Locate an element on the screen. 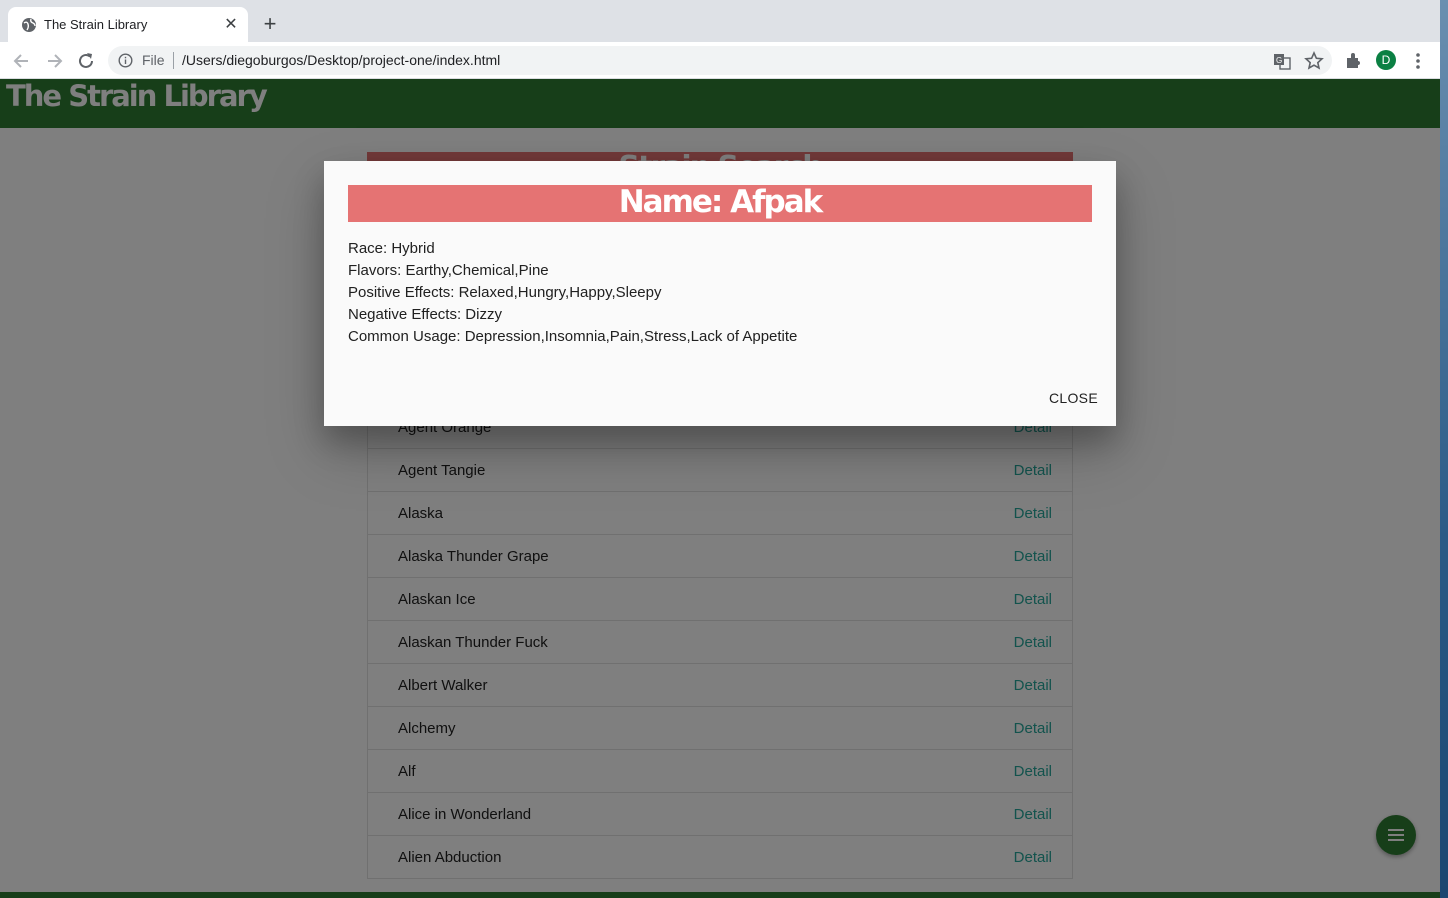 Image resolution: width=1448 pixels, height=898 pixels. modal-title: Name: Afpak is located at coordinates (721, 202).